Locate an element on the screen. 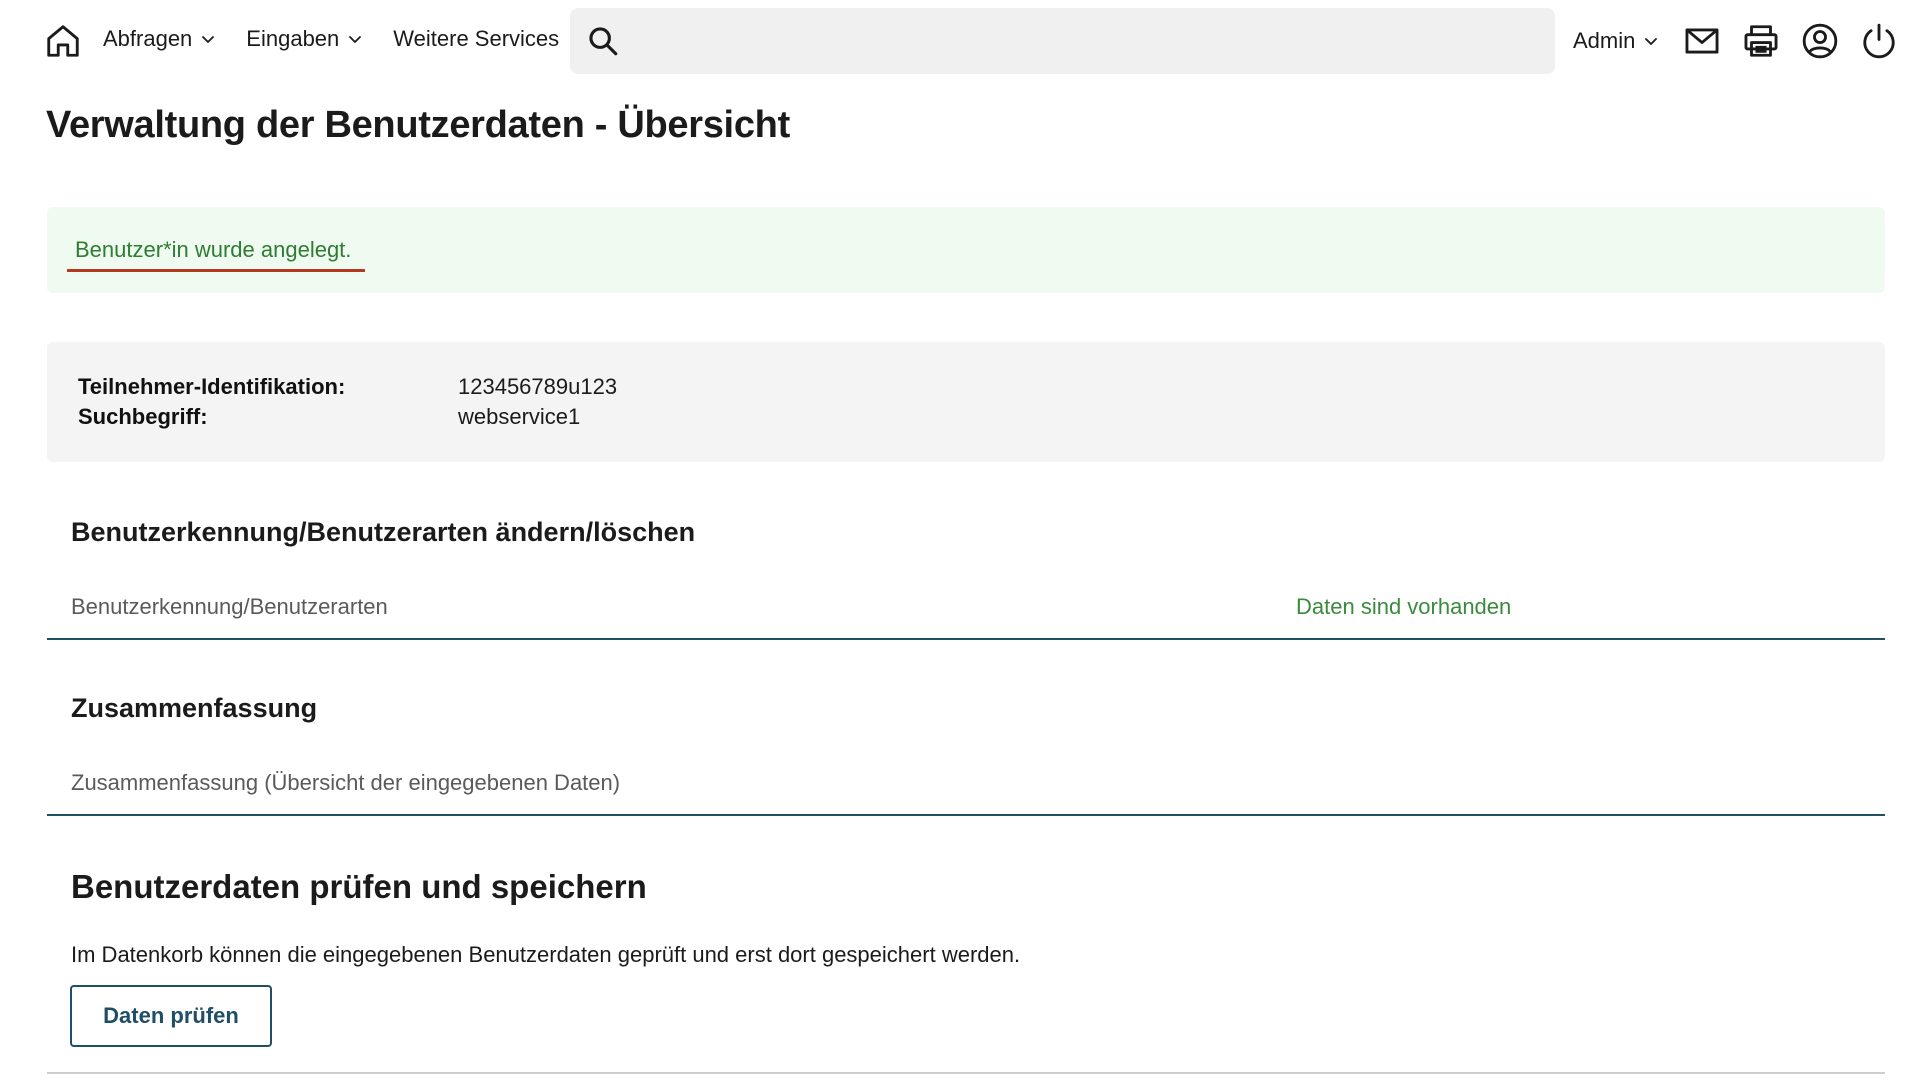 This screenshot has height=1080, width=1920. check-data-button: Daten prüfen is located at coordinates (171, 1016).